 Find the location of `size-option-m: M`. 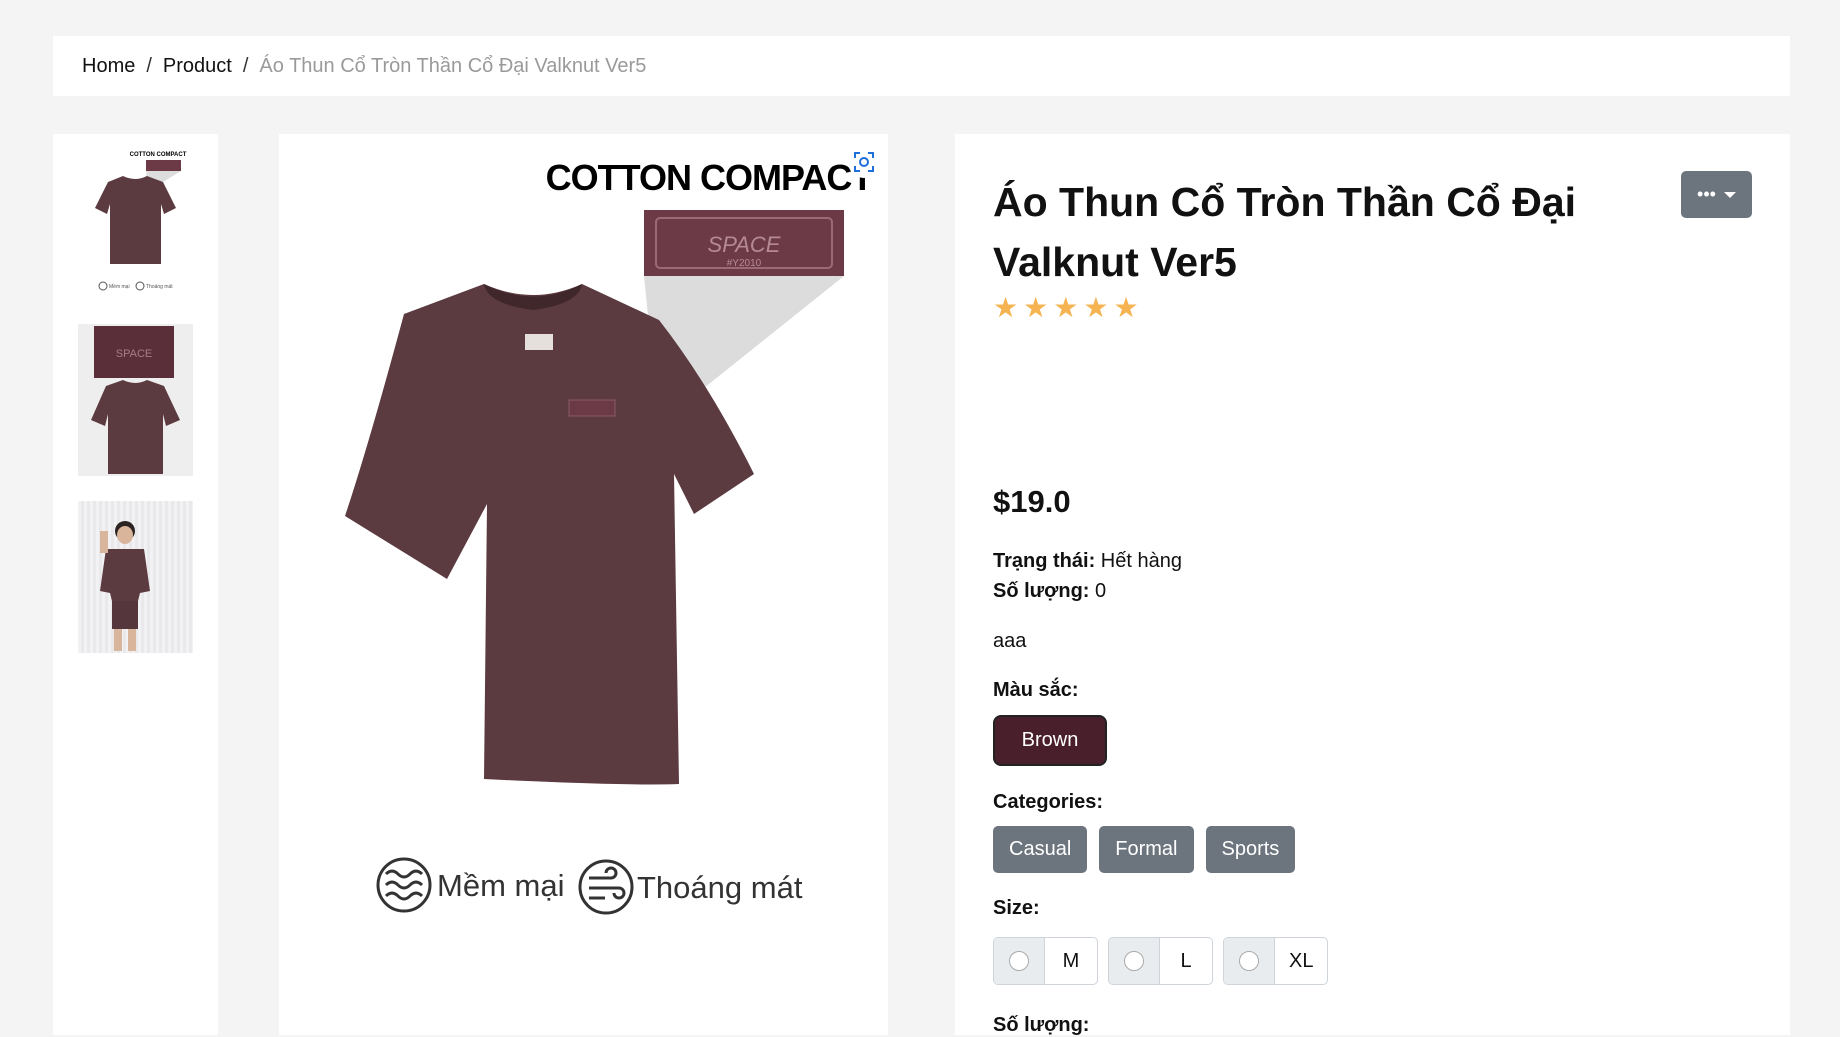

size-option-m: M is located at coordinates (1045, 961).